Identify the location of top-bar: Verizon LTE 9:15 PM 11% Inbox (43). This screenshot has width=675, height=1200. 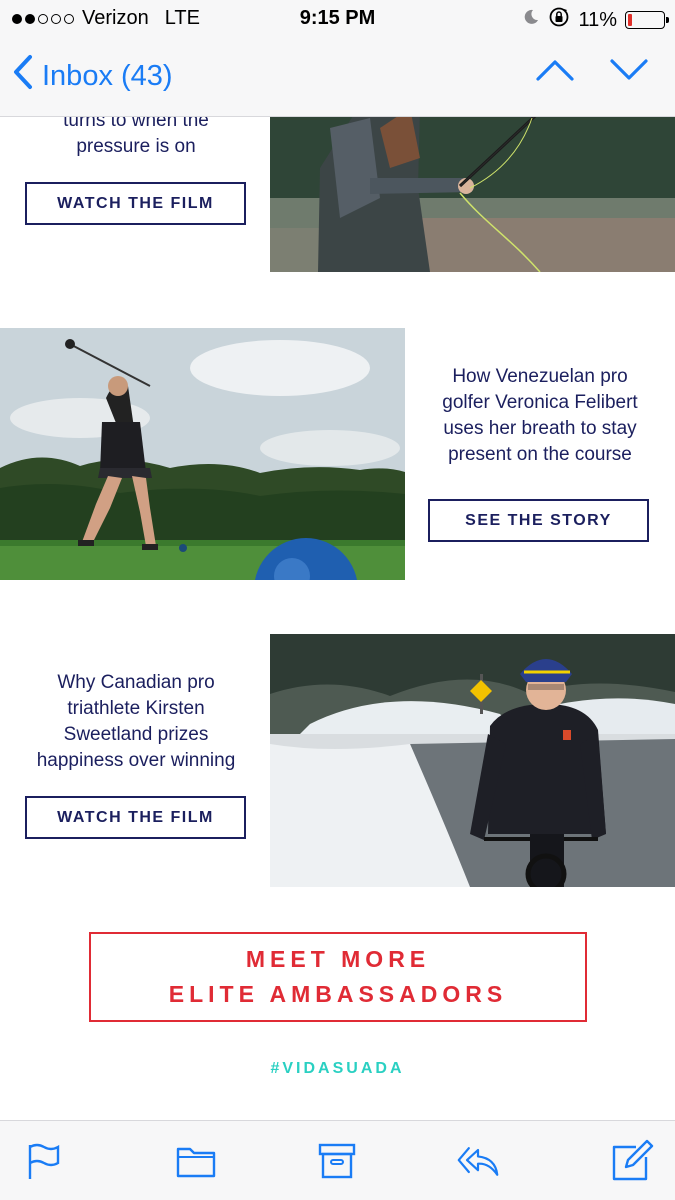
(337, 58).